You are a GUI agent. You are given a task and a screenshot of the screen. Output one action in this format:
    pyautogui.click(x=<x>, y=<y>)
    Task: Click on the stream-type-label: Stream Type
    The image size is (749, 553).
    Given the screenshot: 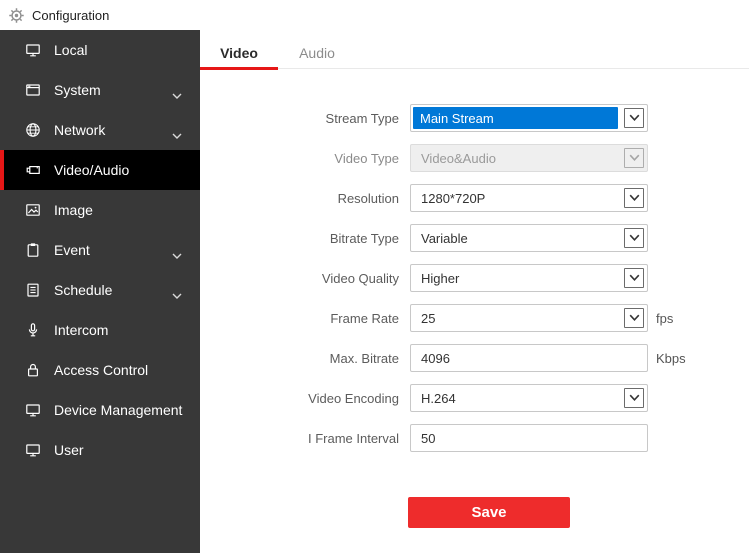 What is the action you would take?
    pyautogui.click(x=362, y=118)
    